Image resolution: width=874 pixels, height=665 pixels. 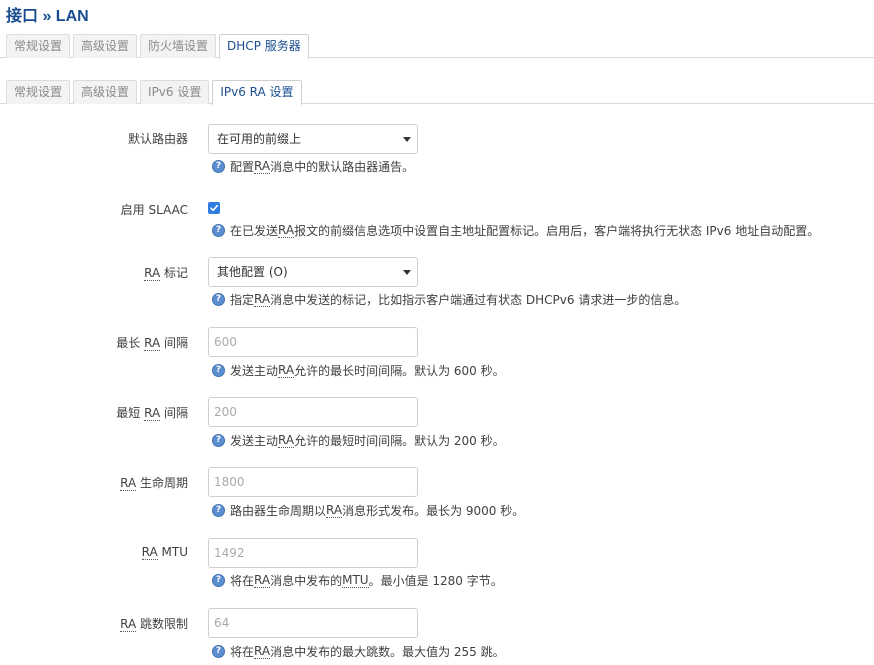 What do you see at coordinates (313, 342) in the screenshot?
I see `max-interval-input` at bounding box center [313, 342].